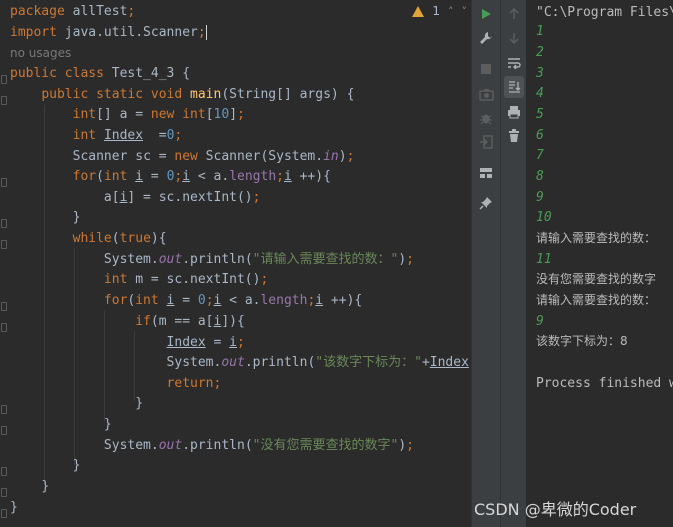 This screenshot has width=673, height=527. Describe the element at coordinates (486, 38) in the screenshot. I see `wrench-icon` at that location.